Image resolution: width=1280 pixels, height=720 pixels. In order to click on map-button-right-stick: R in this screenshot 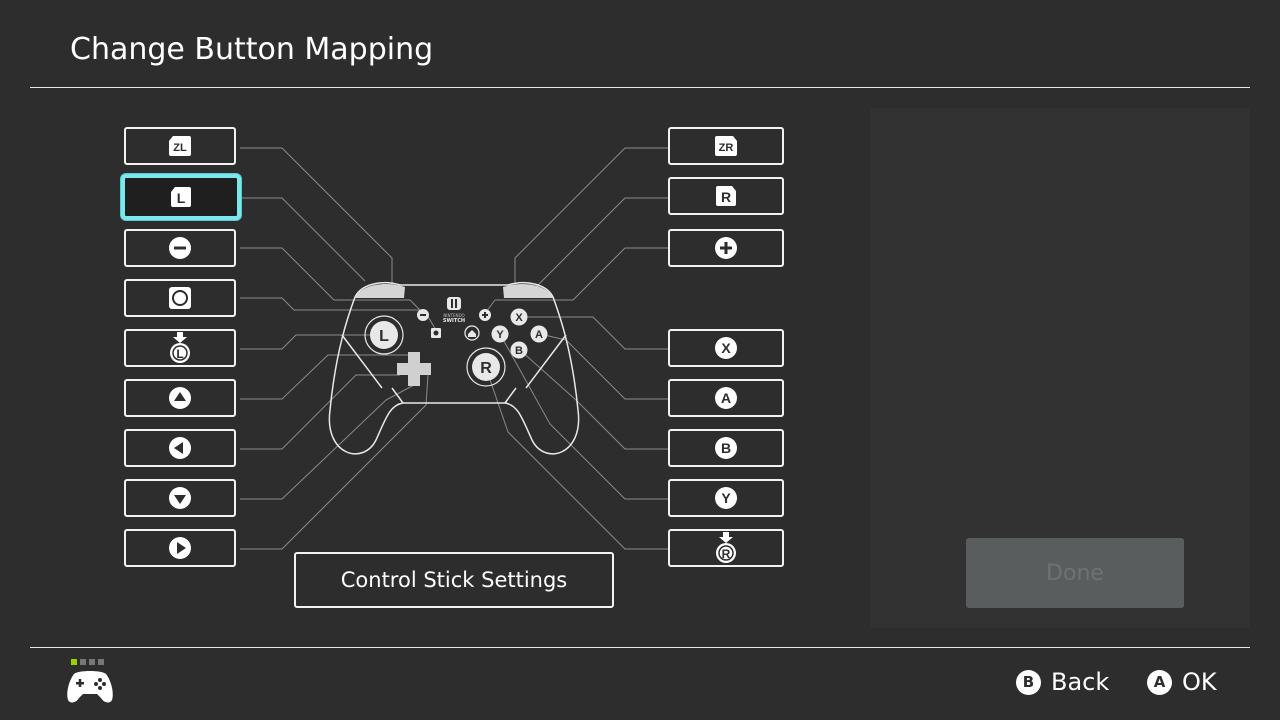, I will do `click(726, 548)`.